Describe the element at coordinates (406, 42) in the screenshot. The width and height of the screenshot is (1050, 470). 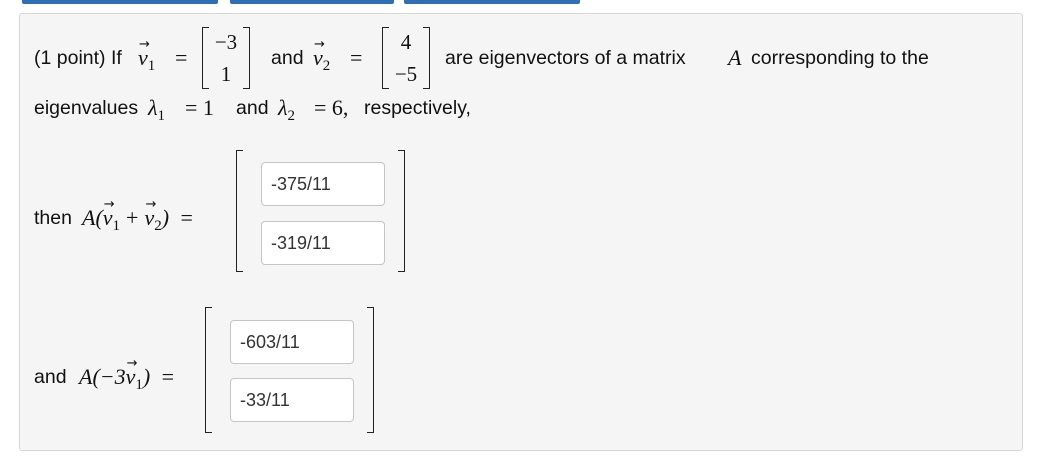
I see `v2-entry-1: 4` at that location.